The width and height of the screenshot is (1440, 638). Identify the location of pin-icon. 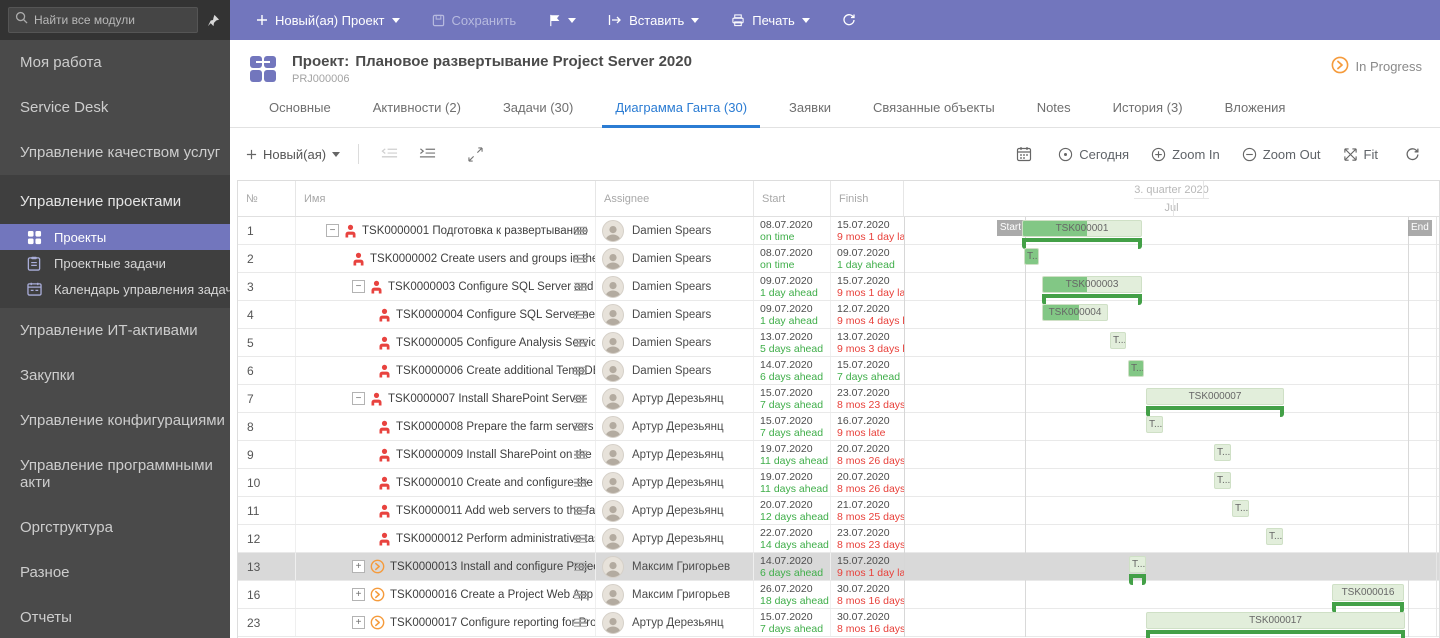
(213, 20).